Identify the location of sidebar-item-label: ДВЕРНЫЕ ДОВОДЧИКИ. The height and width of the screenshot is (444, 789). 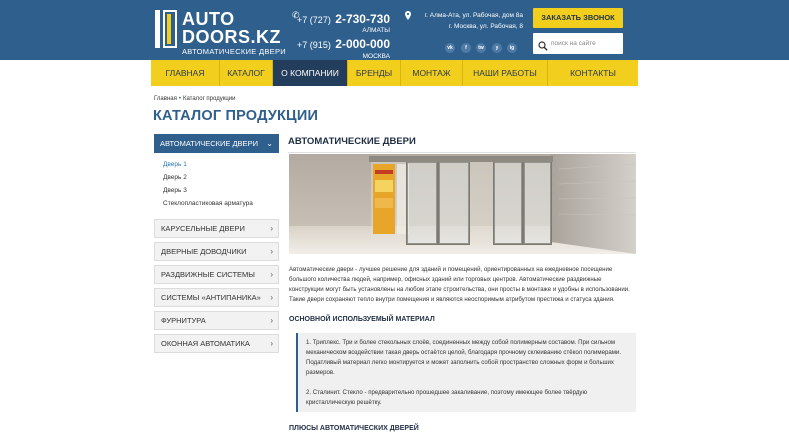
(204, 251).